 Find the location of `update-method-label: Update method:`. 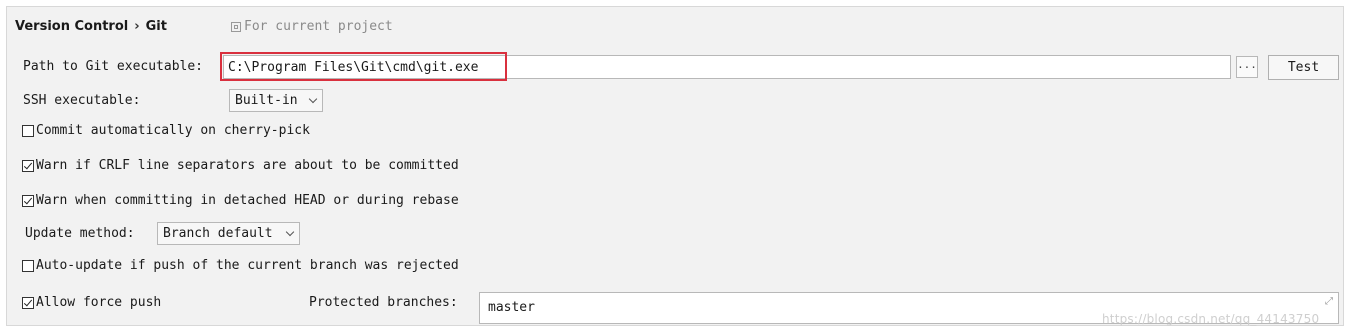

update-method-label: Update method: is located at coordinates (80, 233).